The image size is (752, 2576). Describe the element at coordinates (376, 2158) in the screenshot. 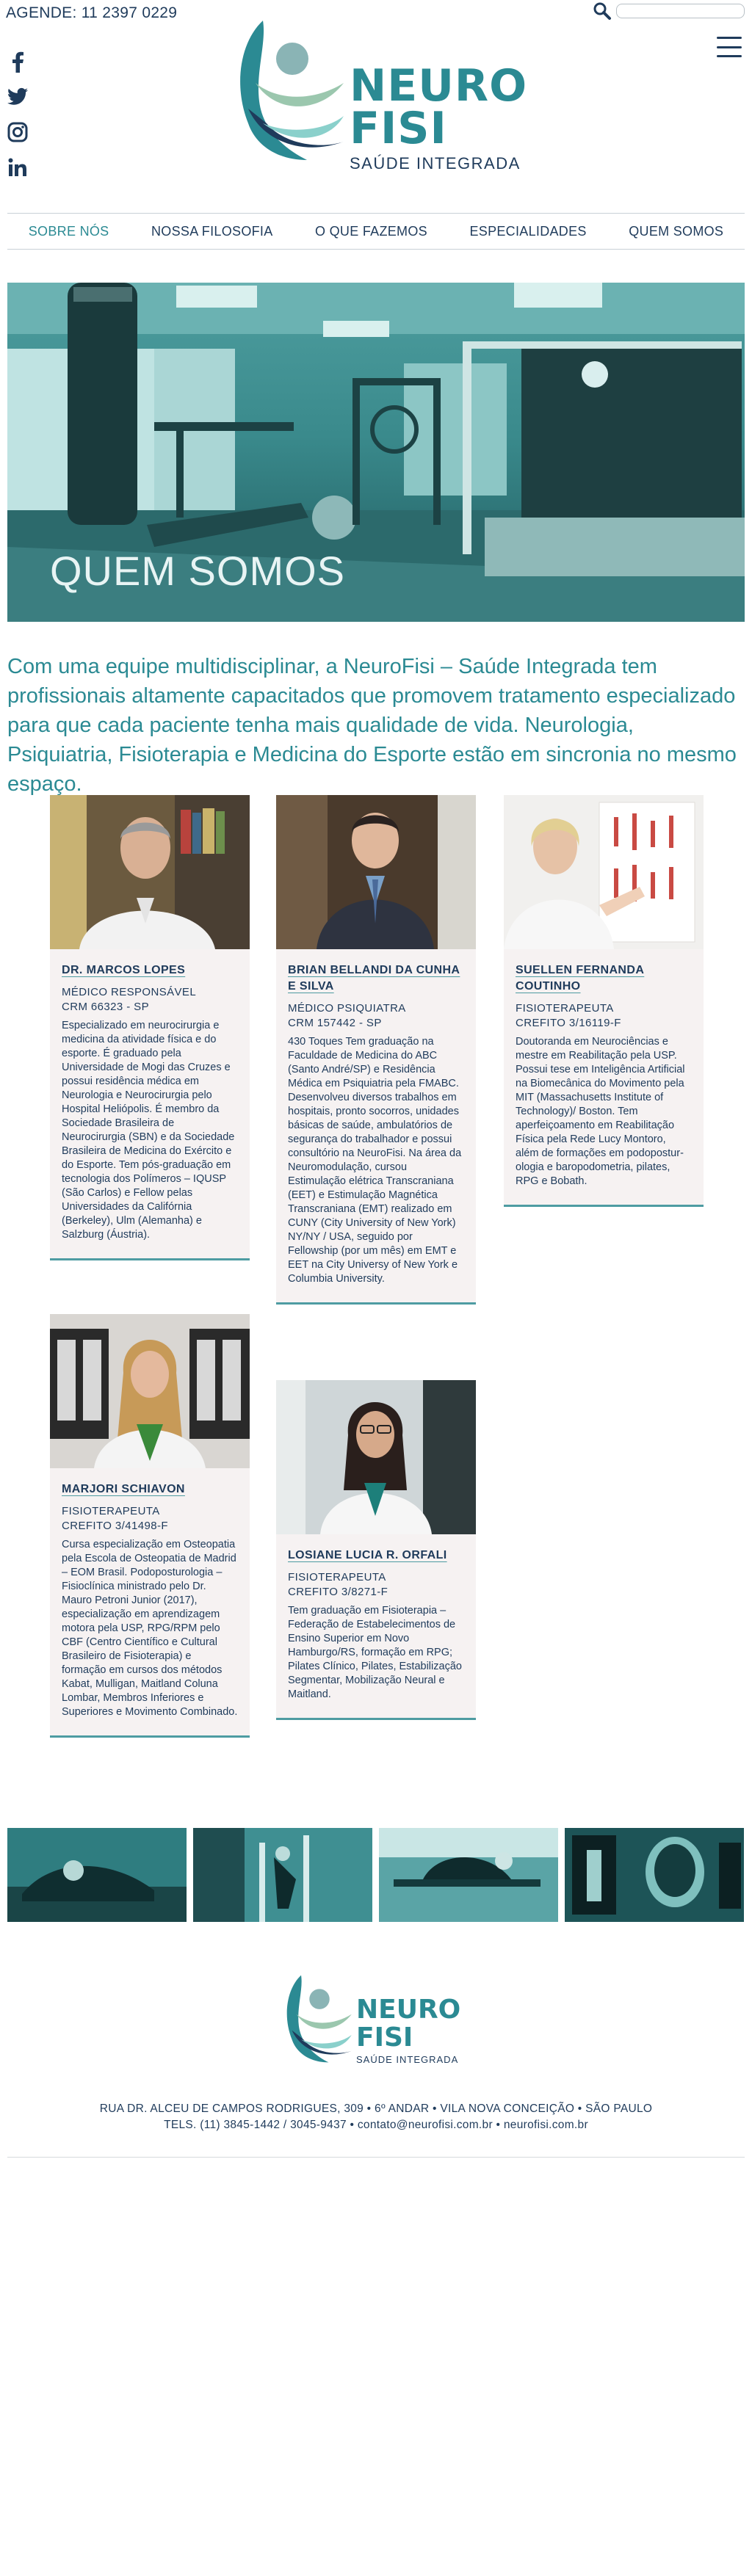

I see `footer-divider` at that location.